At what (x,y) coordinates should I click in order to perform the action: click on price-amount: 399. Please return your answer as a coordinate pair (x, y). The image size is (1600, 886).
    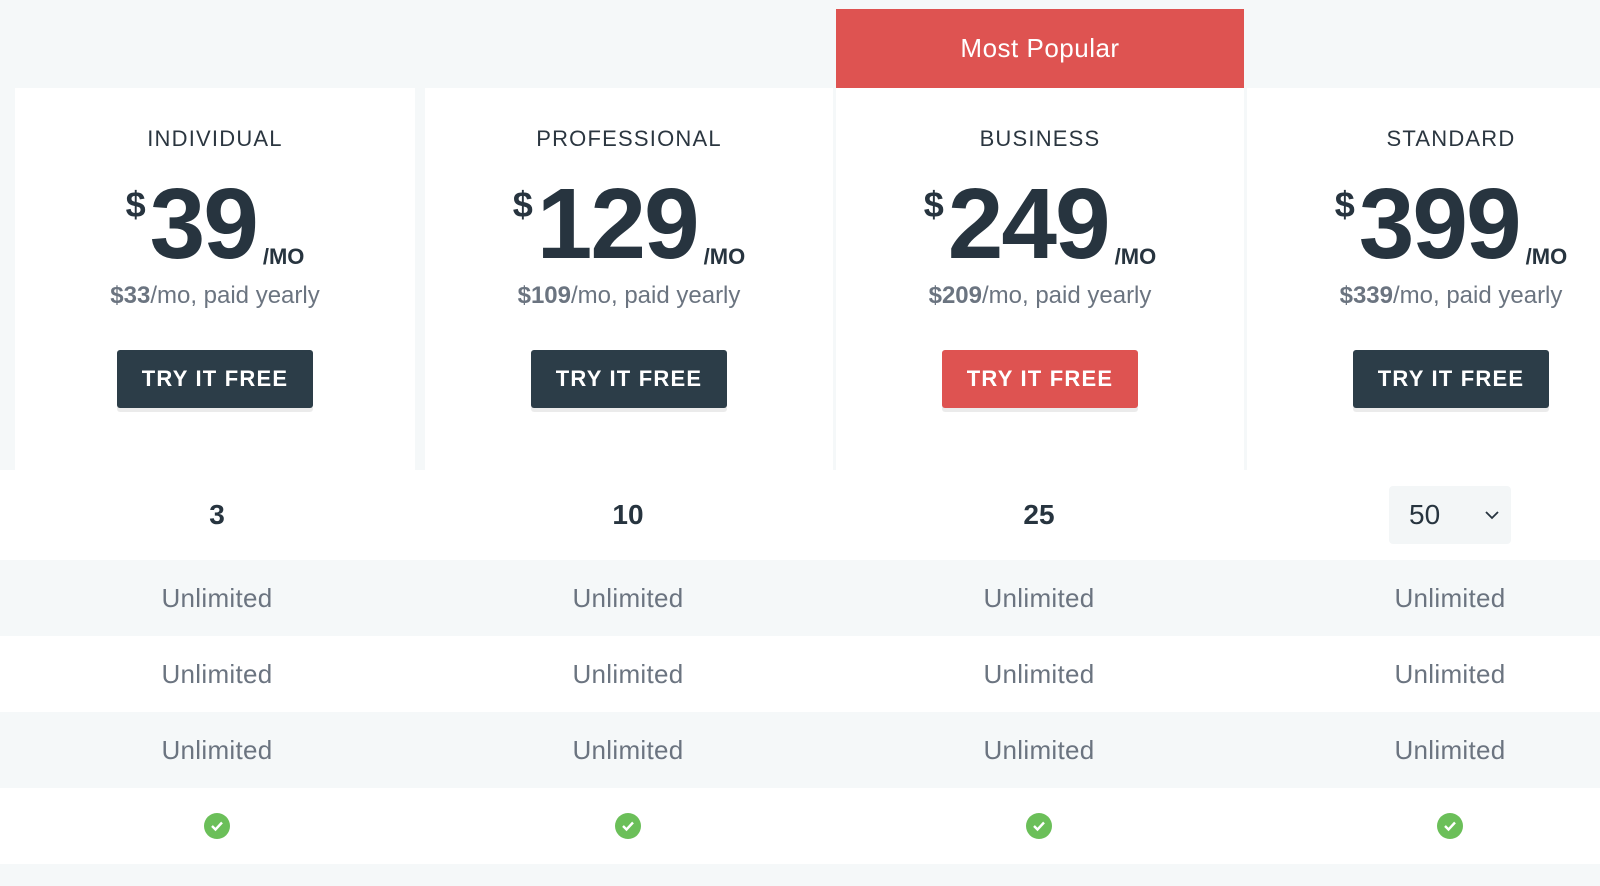
    Looking at the image, I should click on (1440, 224).